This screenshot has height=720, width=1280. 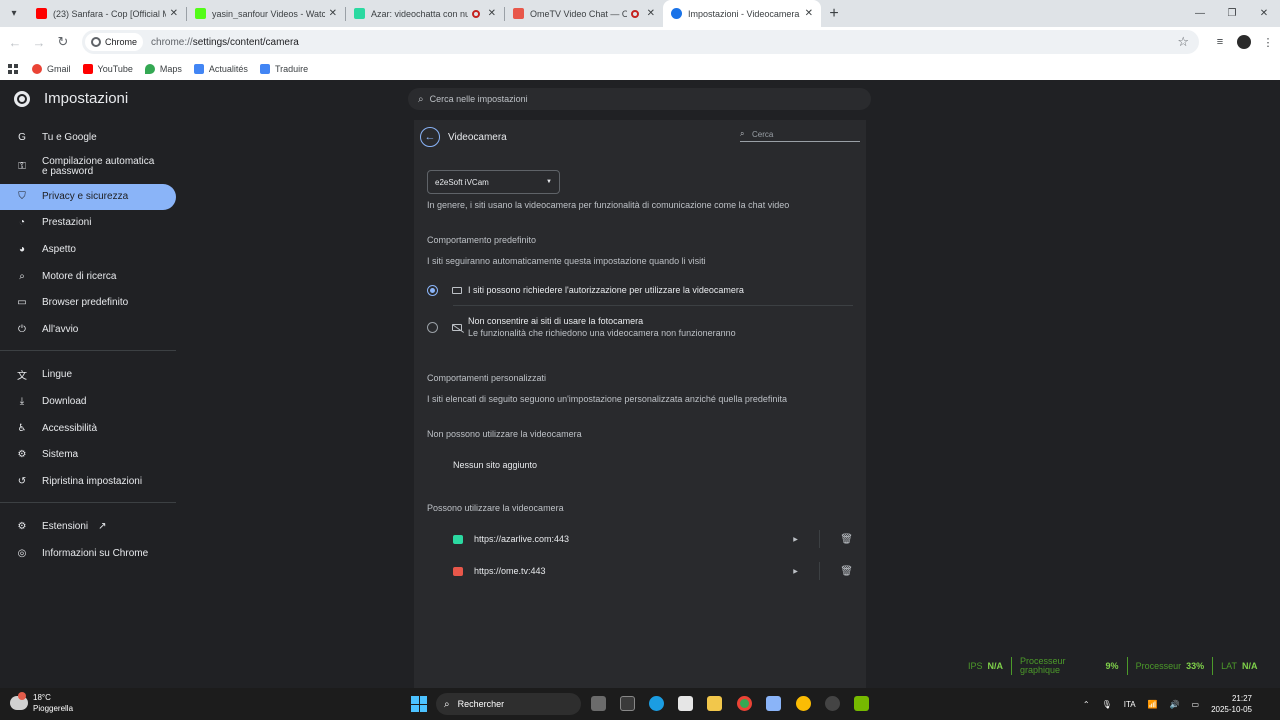 I want to click on sidebar-item-search-engine: ⌕ Motore di ricerca, so click(x=88, y=276).